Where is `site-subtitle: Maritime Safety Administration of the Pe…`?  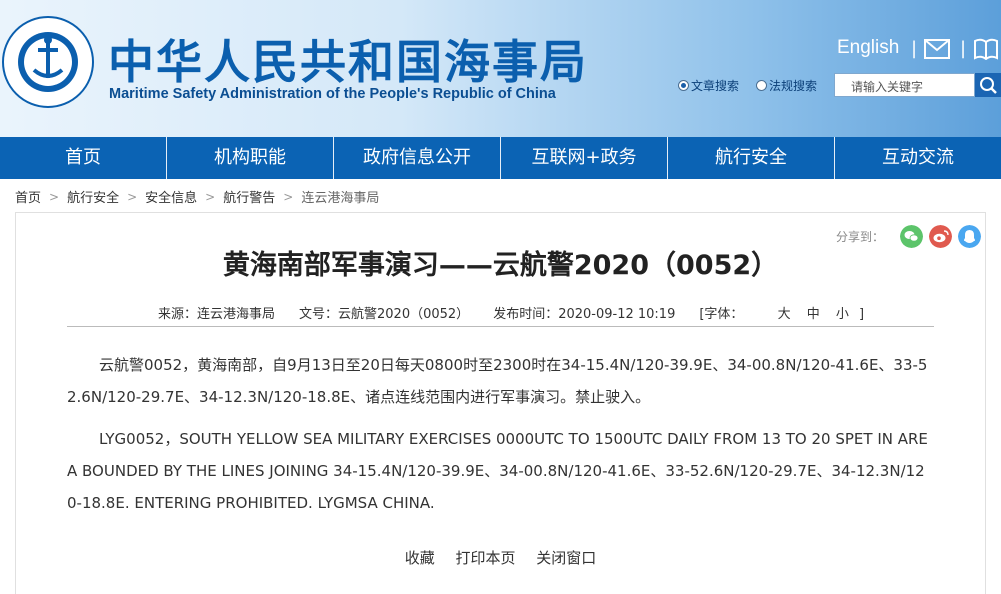 site-subtitle: Maritime Safety Administration of the Pe… is located at coordinates (332, 94).